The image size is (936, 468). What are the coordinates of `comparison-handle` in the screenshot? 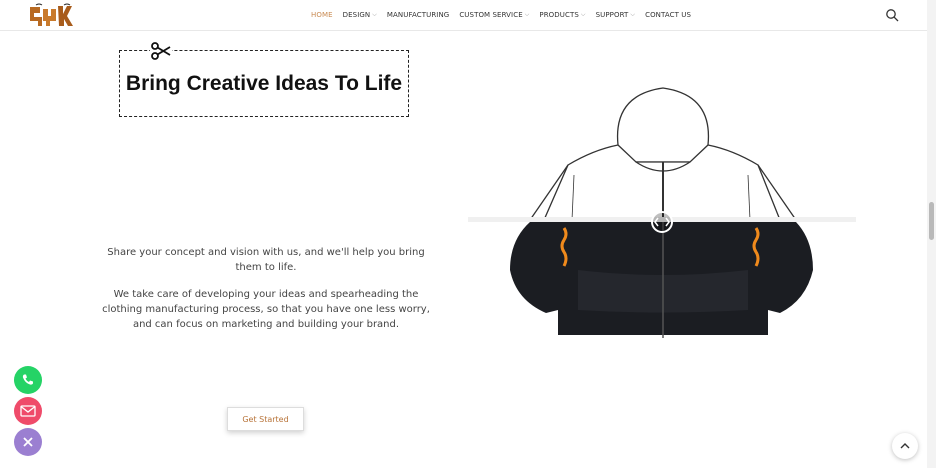 It's located at (662, 222).